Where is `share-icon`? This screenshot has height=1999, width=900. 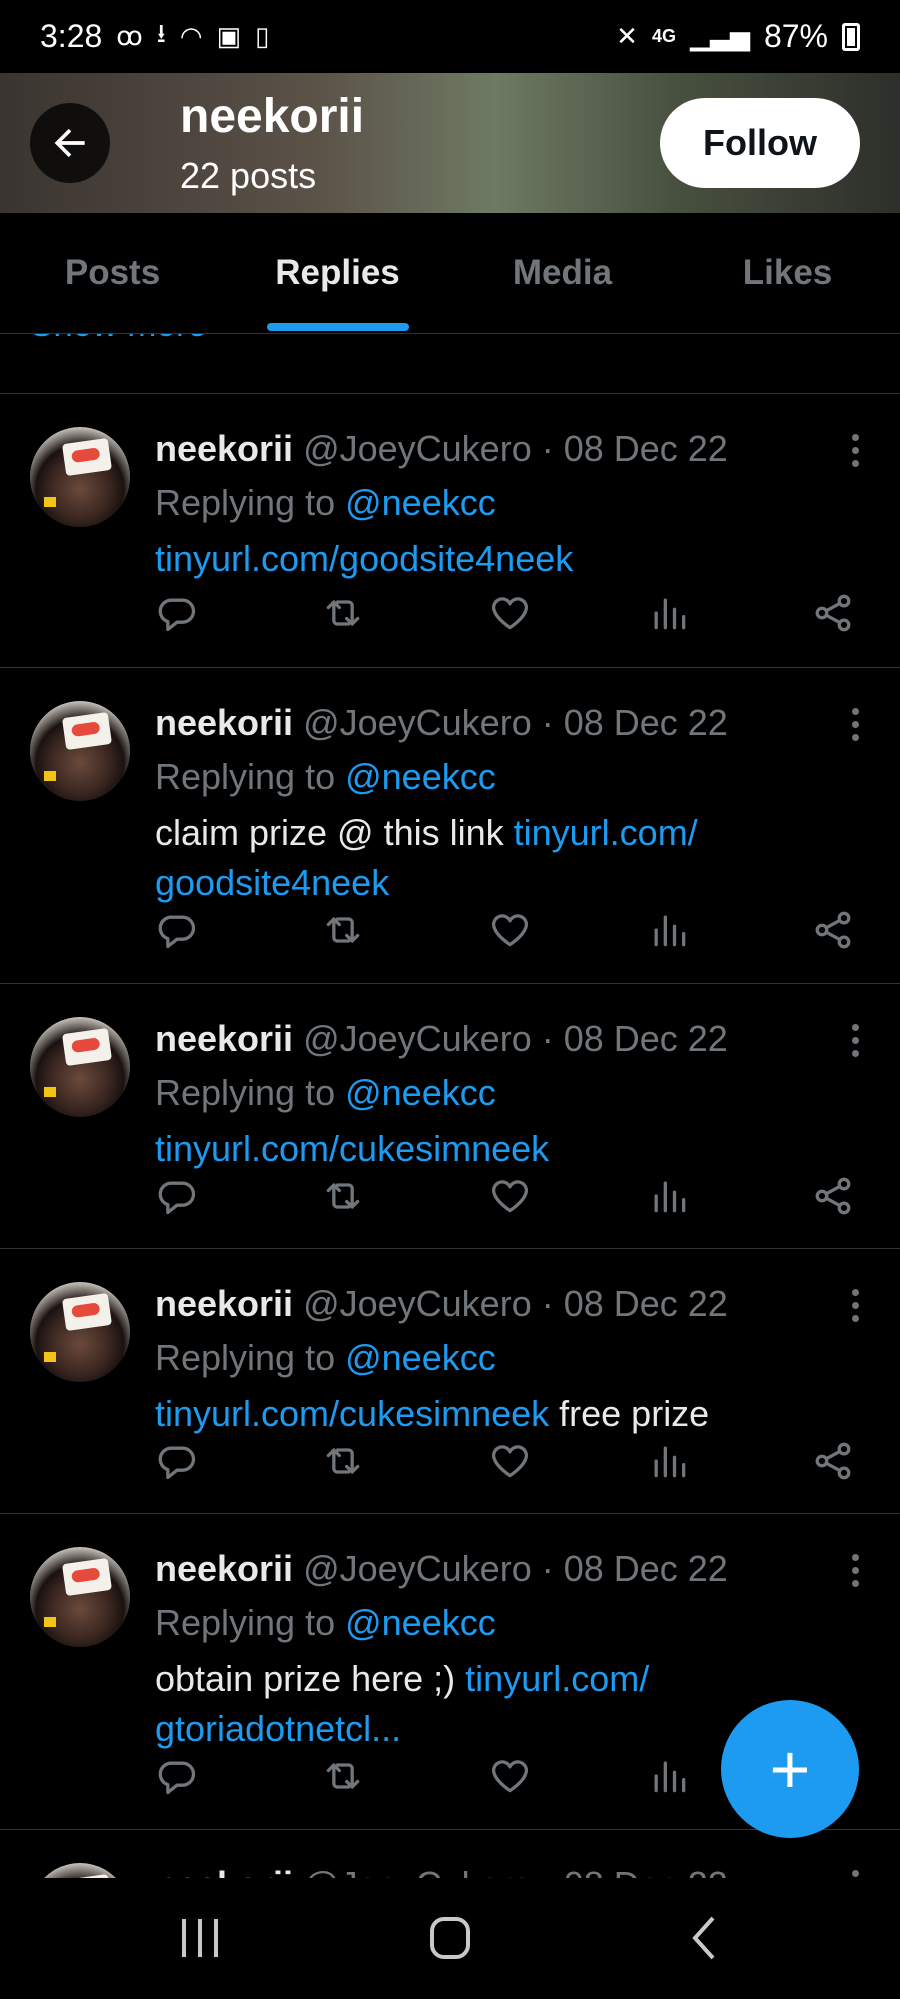
share-icon is located at coordinates (833, 1461).